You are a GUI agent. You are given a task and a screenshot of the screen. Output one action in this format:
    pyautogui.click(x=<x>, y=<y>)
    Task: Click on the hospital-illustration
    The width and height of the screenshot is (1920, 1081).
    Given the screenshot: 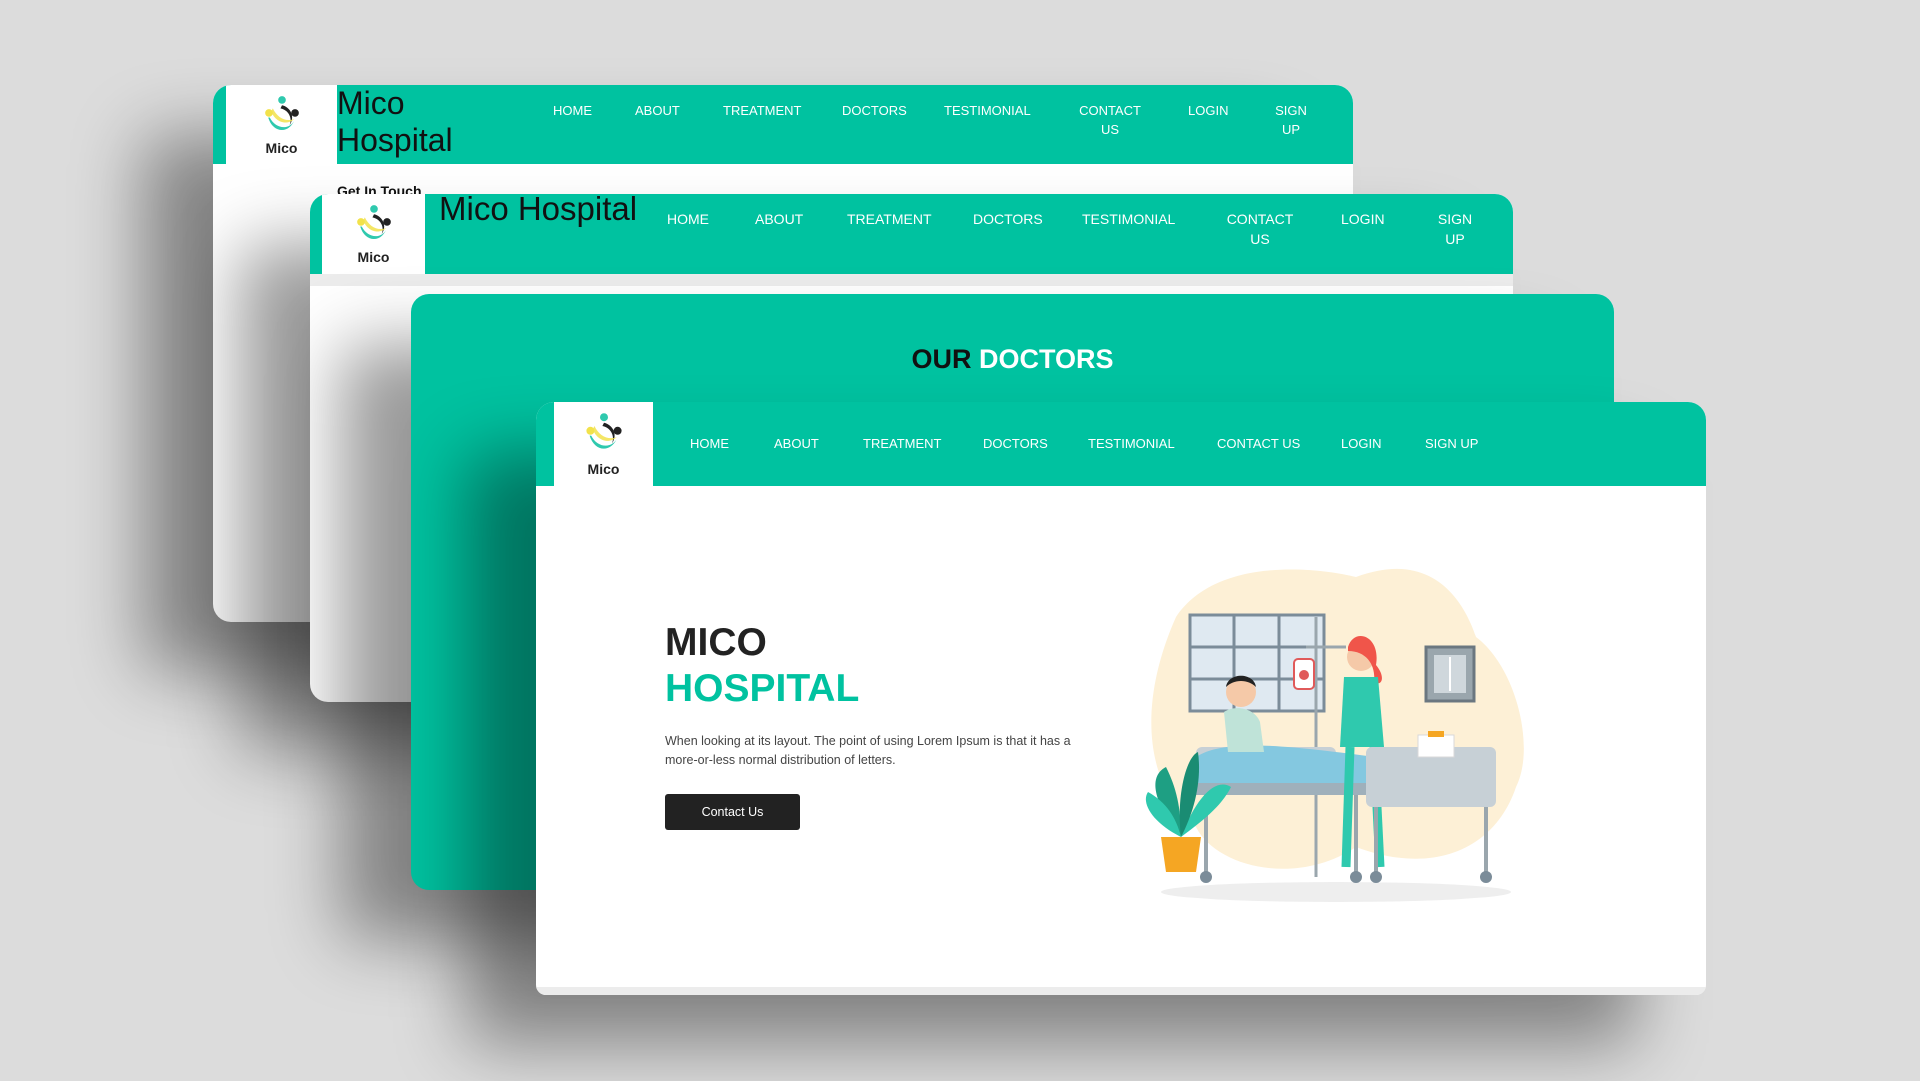 What is the action you would take?
    pyautogui.click(x=1334, y=735)
    